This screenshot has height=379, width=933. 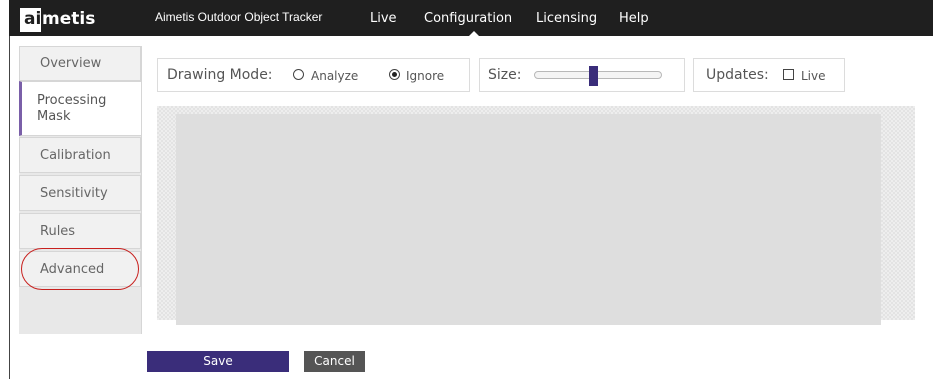 I want to click on tab-sensitivity-label: Sensitivity, so click(x=74, y=193).